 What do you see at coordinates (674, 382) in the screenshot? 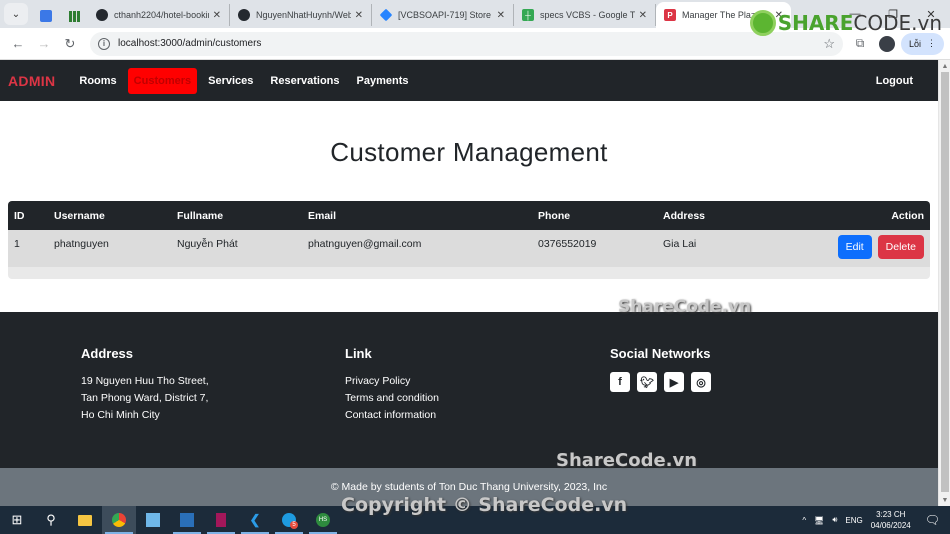
I see `youtube-icon: ▶` at bounding box center [674, 382].